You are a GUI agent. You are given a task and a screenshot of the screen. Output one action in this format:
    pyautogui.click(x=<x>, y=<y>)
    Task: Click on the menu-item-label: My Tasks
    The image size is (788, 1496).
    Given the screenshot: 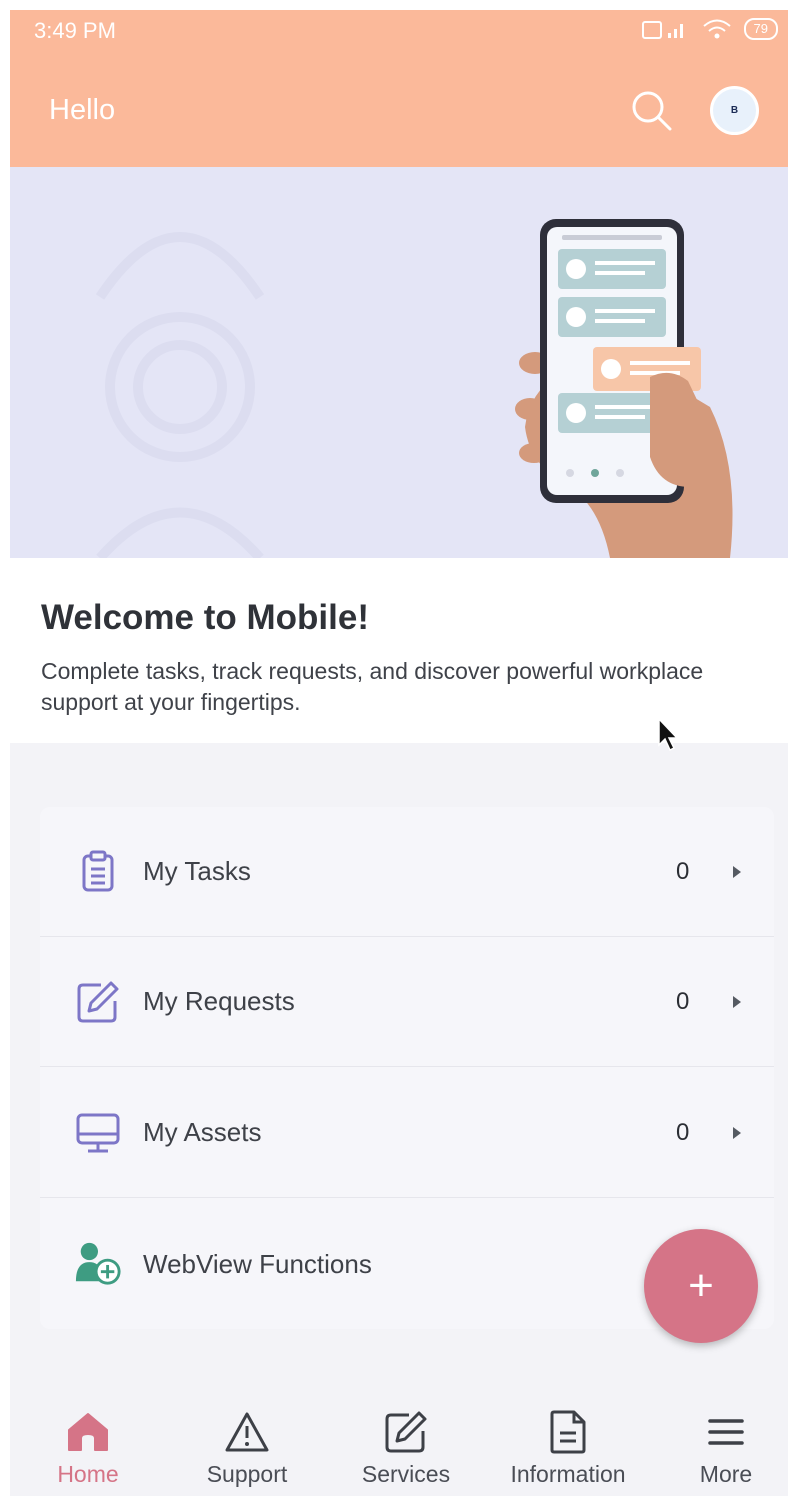 What is the action you would take?
    pyautogui.click(x=197, y=871)
    